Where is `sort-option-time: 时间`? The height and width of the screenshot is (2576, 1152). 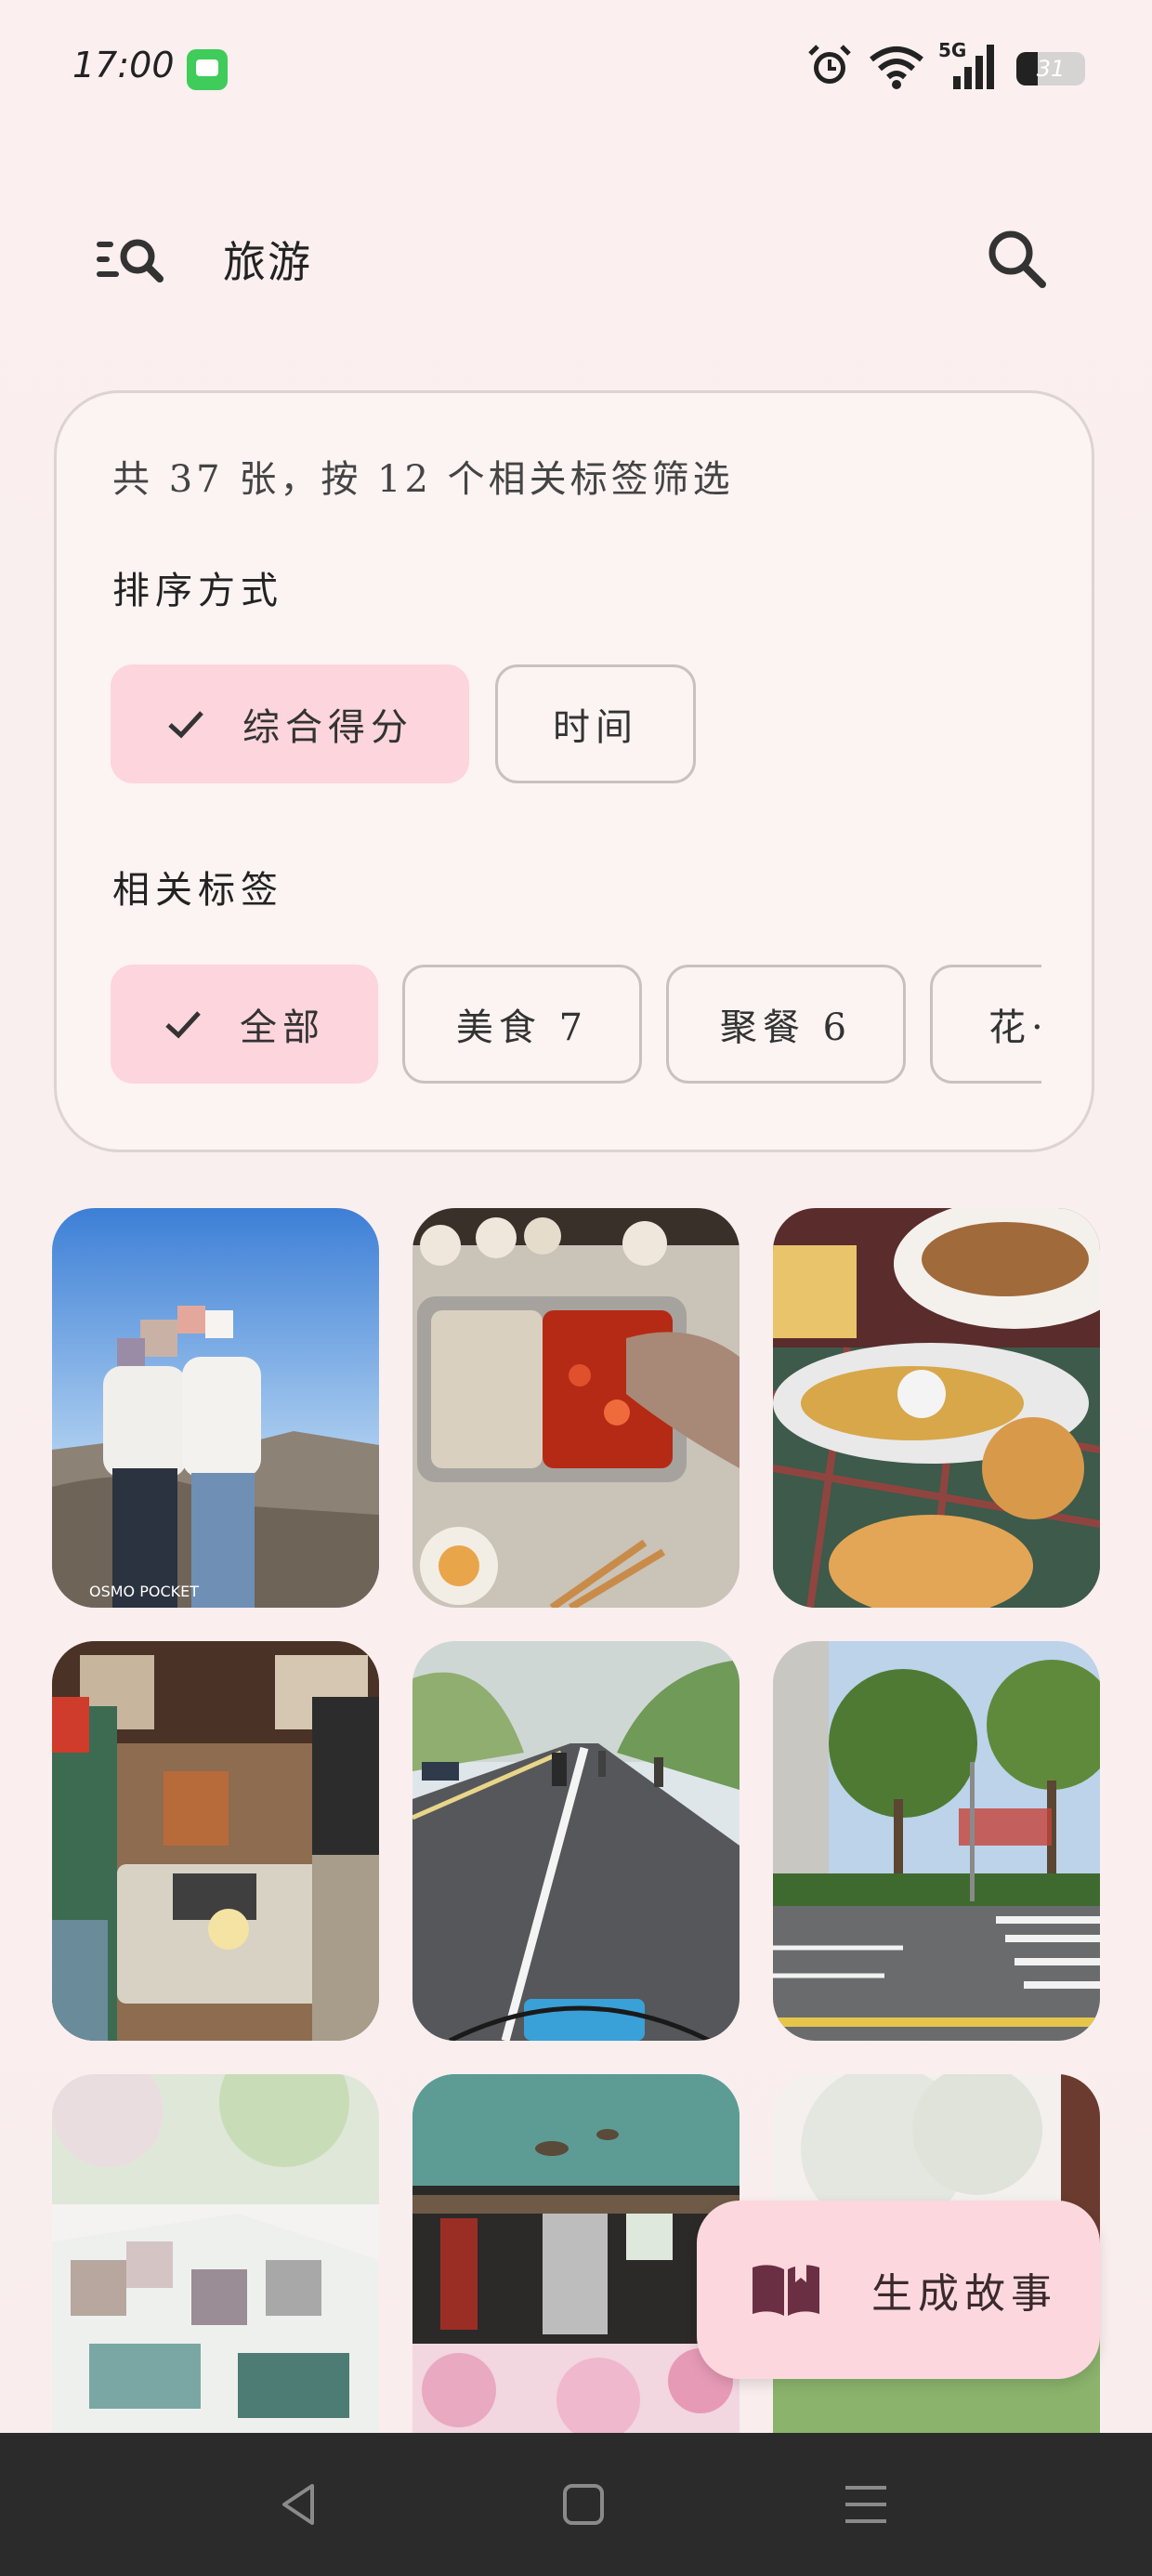
sort-option-time: 时间 is located at coordinates (595, 723).